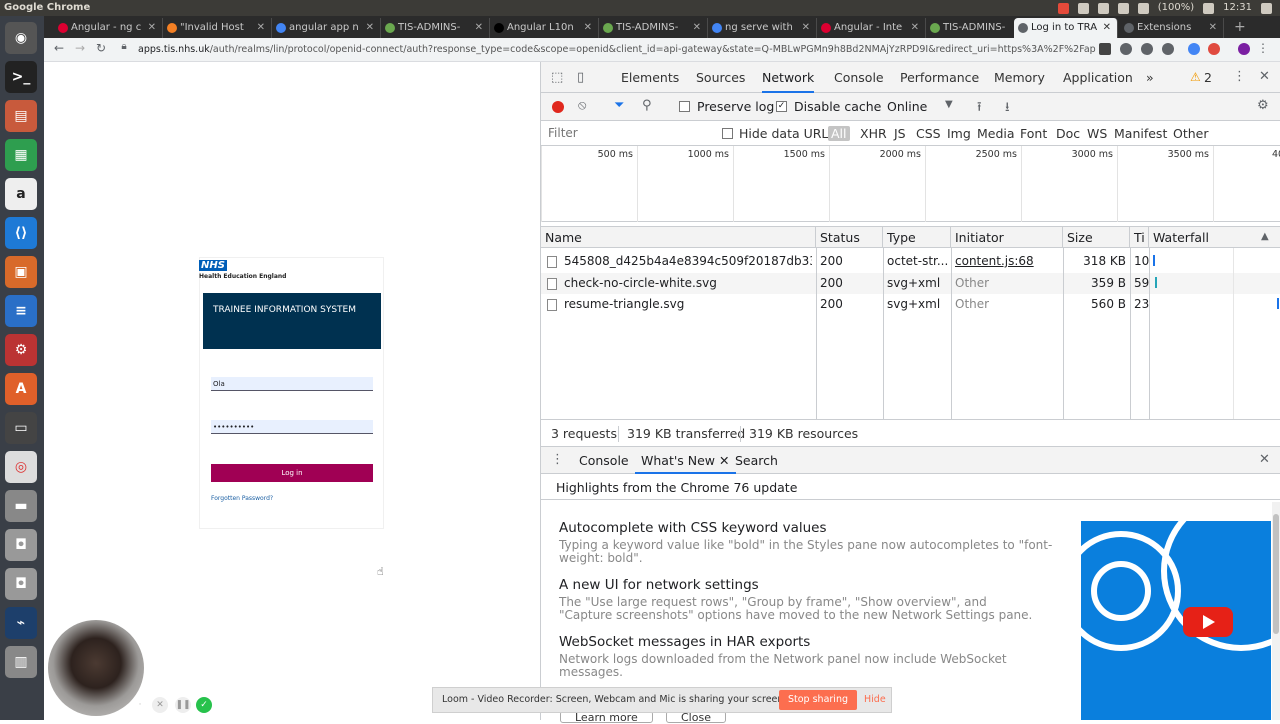 Image resolution: width=1280 pixels, height=724 pixels. What do you see at coordinates (242, 498) in the screenshot?
I see `forgot-password-link: Forgotten Password?` at bounding box center [242, 498].